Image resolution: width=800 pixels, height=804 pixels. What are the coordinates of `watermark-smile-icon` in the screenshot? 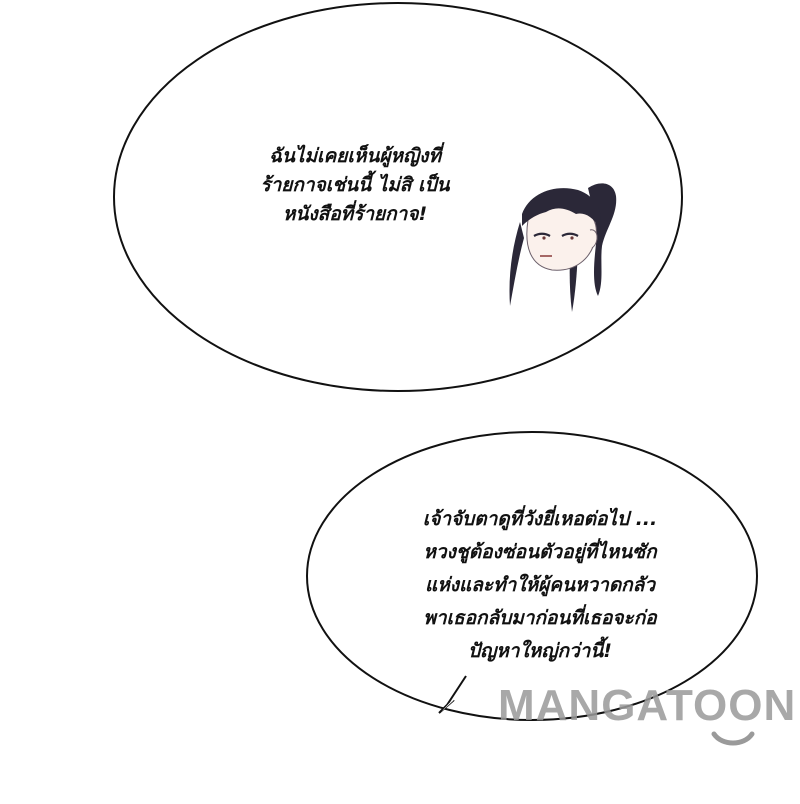 It's located at (733, 738).